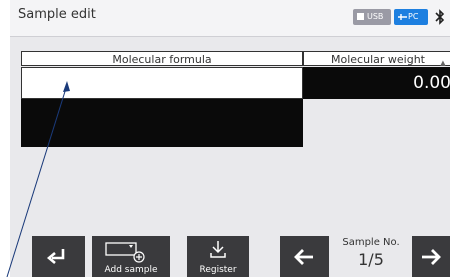 This screenshot has height=277, width=450. I want to click on sample-number-label: Sample No., so click(371, 242).